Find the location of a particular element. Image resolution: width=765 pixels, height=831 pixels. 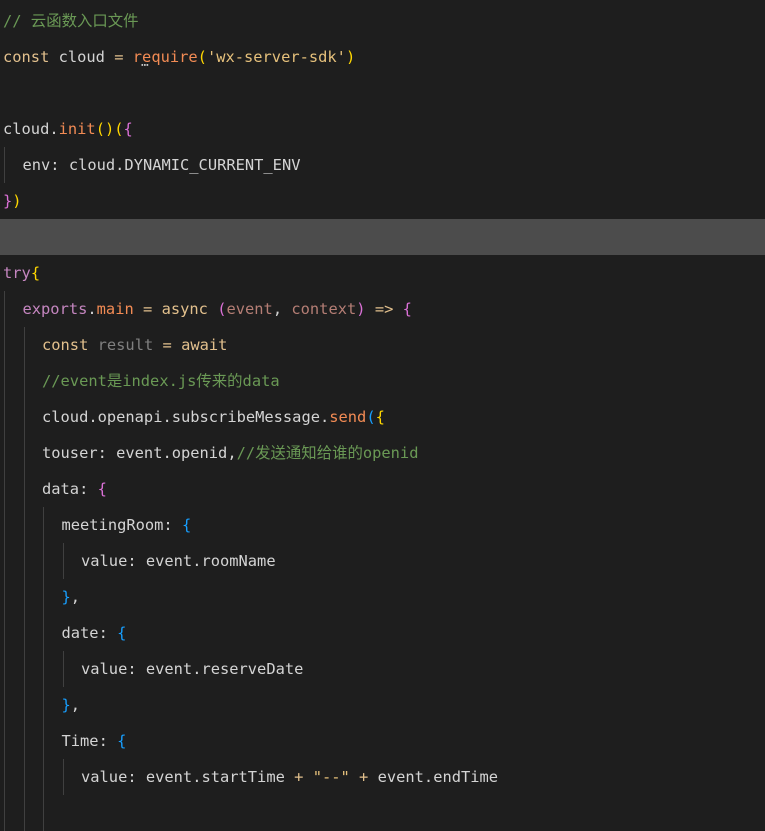

code-token: send is located at coordinates (348, 417).